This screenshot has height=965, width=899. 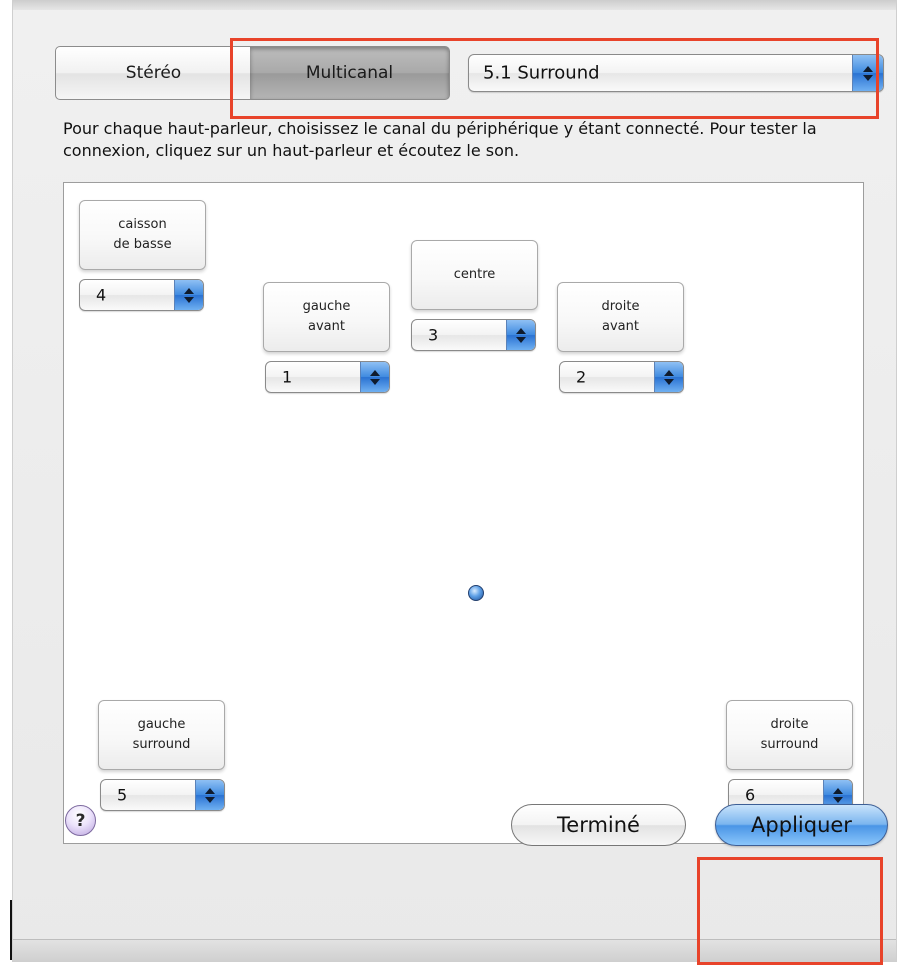 I want to click on done-button: Terminé, so click(x=598, y=825).